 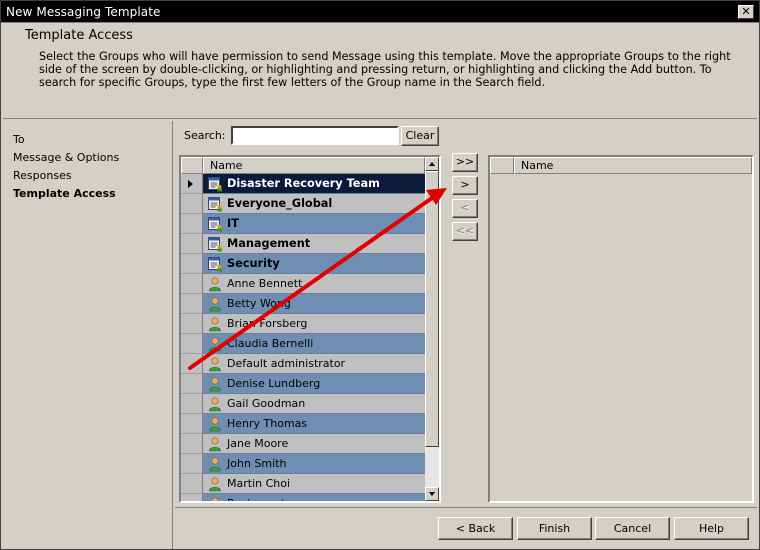 I want to click on list-item: Anne Bennett, so click(x=303, y=284).